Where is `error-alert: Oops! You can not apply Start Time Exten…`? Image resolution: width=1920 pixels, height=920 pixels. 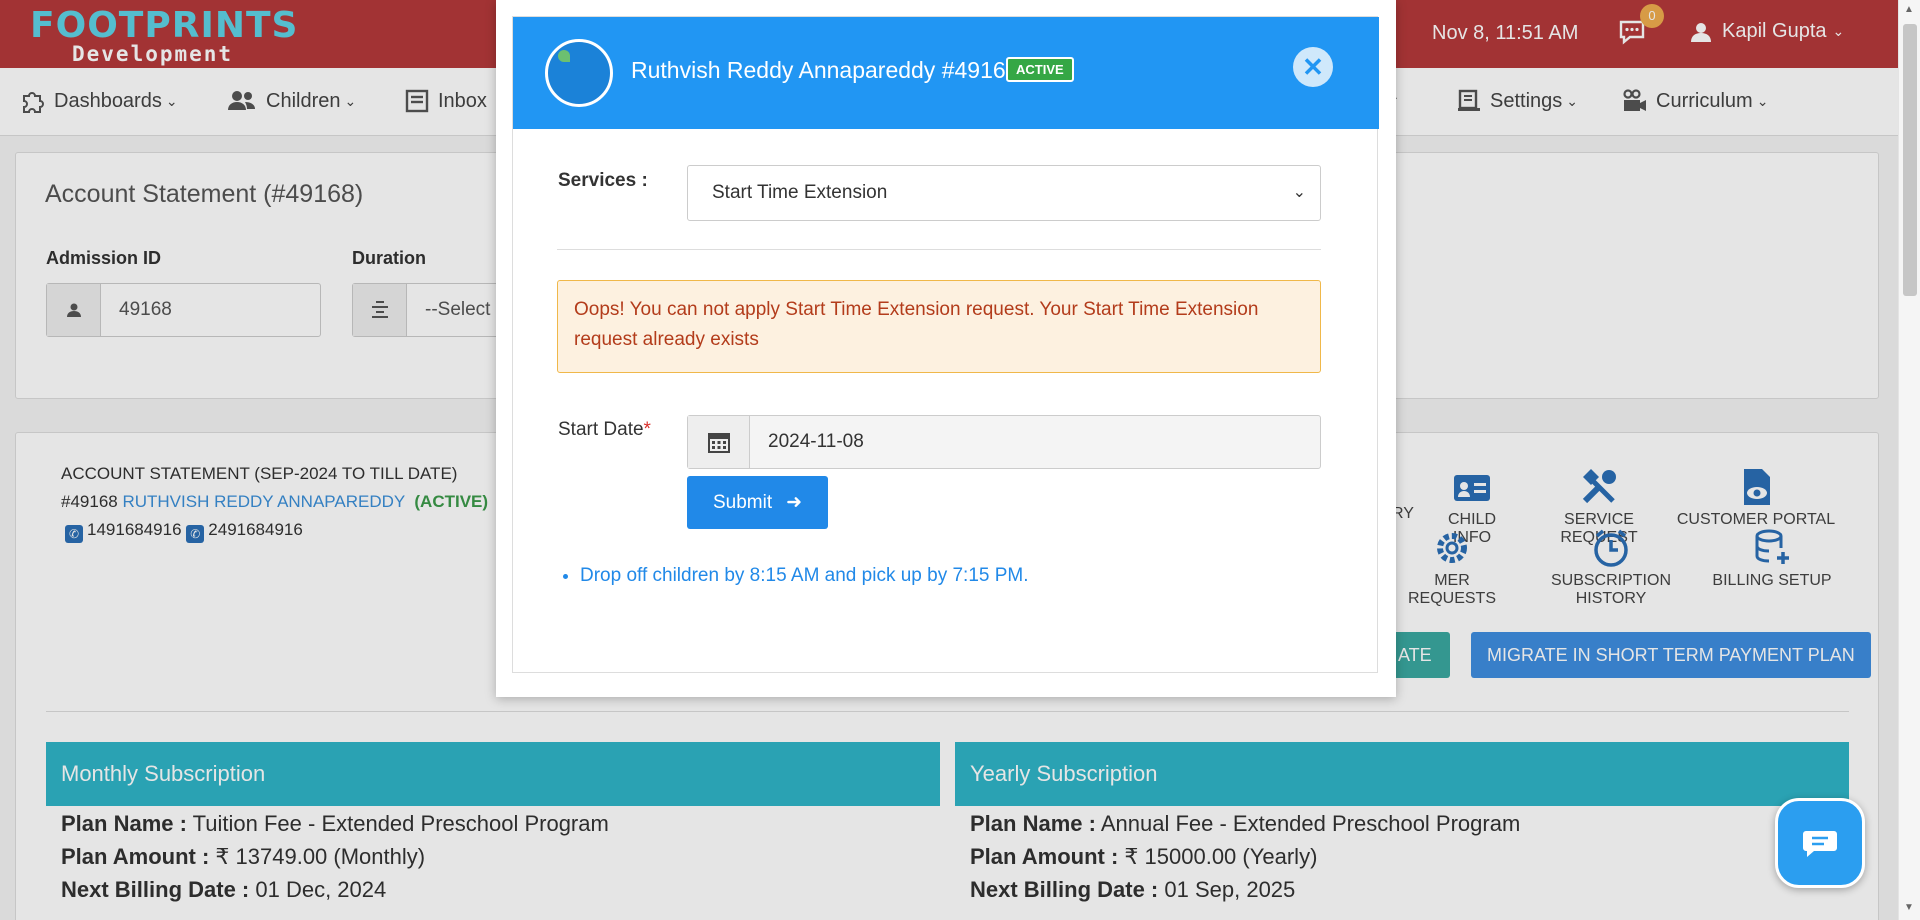
error-alert: Oops! You can not apply Start Time Exten… is located at coordinates (939, 326).